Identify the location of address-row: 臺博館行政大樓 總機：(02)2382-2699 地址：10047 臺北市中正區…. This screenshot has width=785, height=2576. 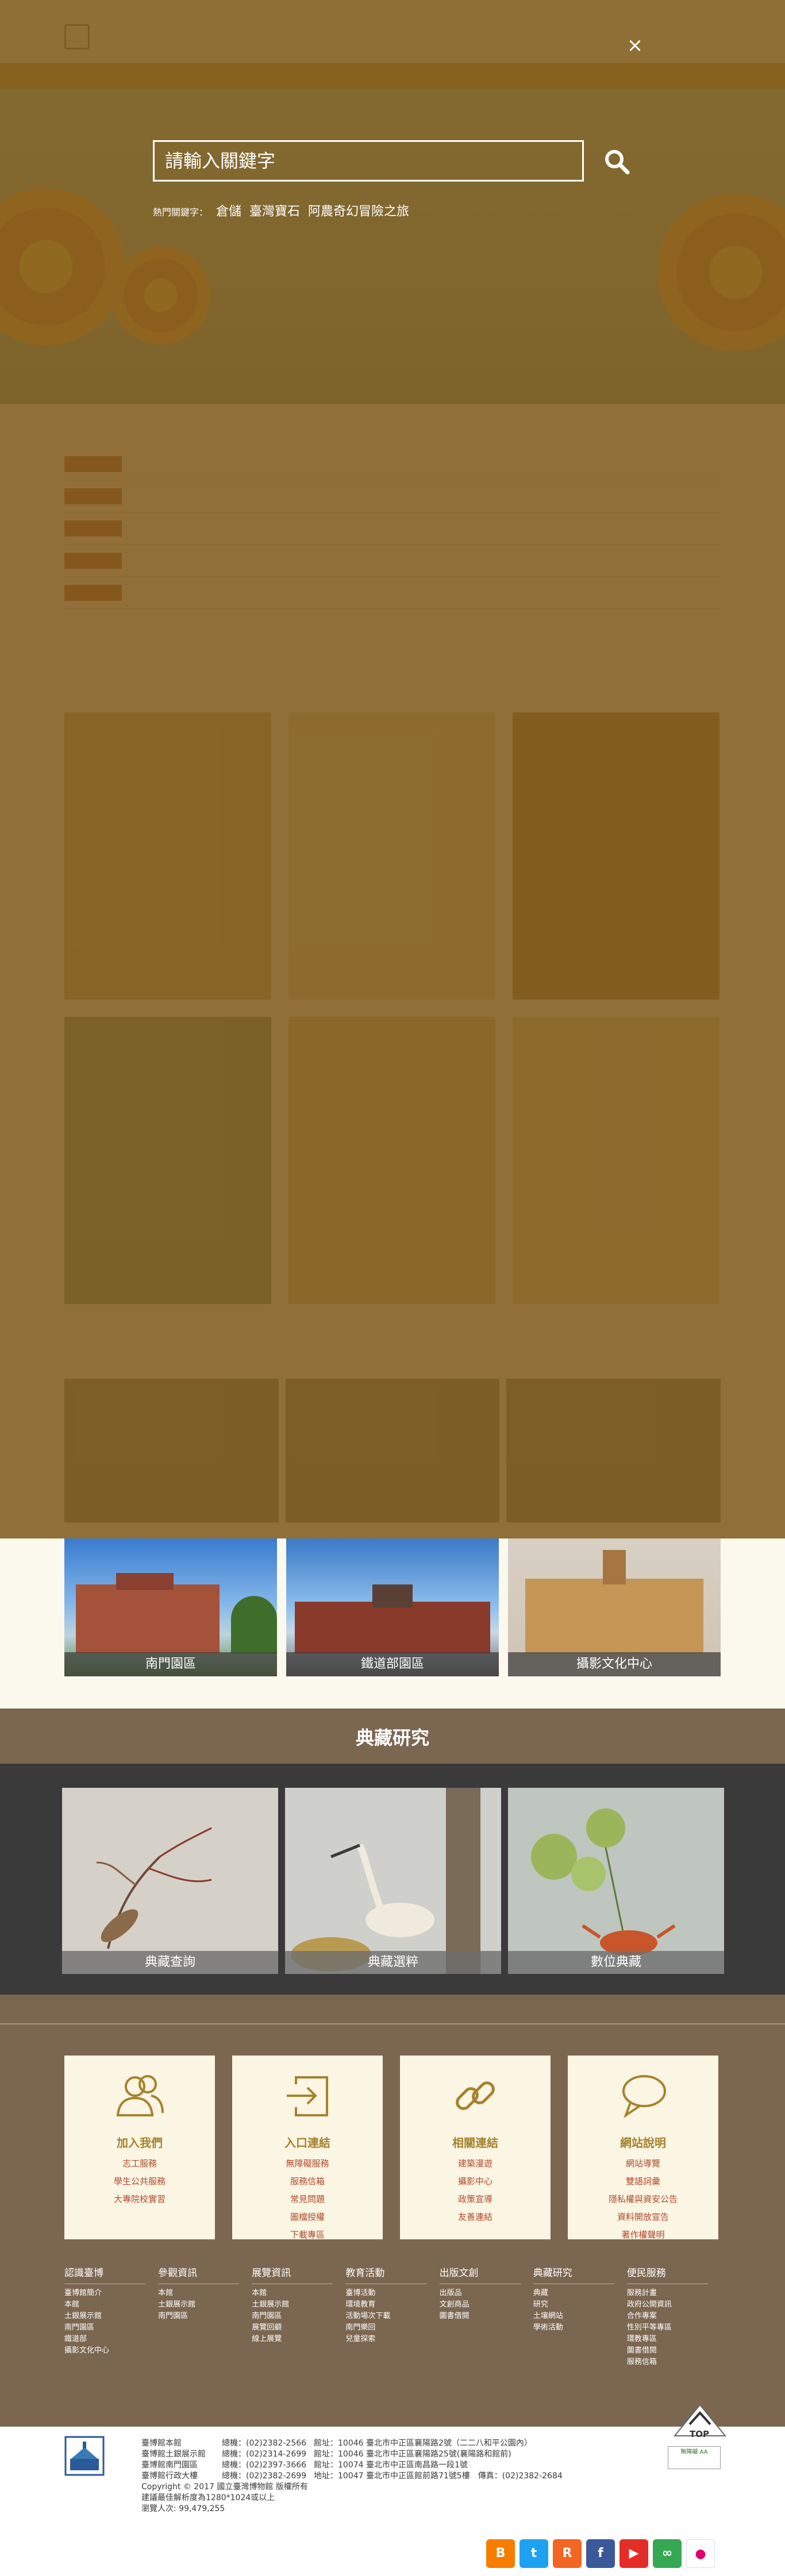
(352, 2476).